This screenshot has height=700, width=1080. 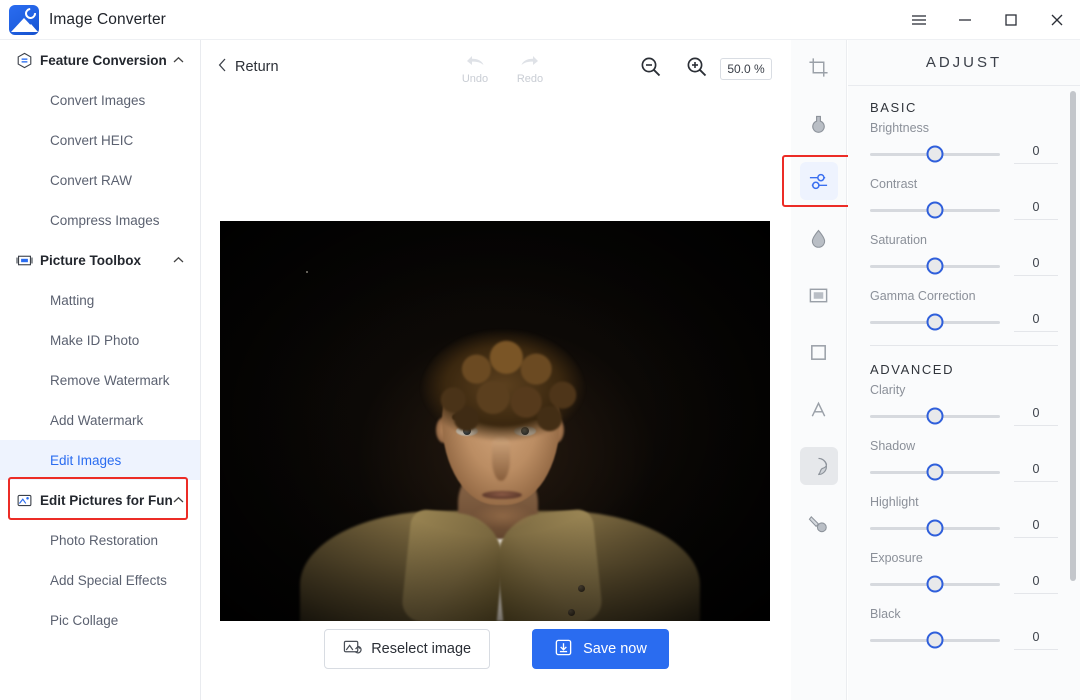 I want to click on control-clarity: Clarity 0, so click(x=964, y=404).